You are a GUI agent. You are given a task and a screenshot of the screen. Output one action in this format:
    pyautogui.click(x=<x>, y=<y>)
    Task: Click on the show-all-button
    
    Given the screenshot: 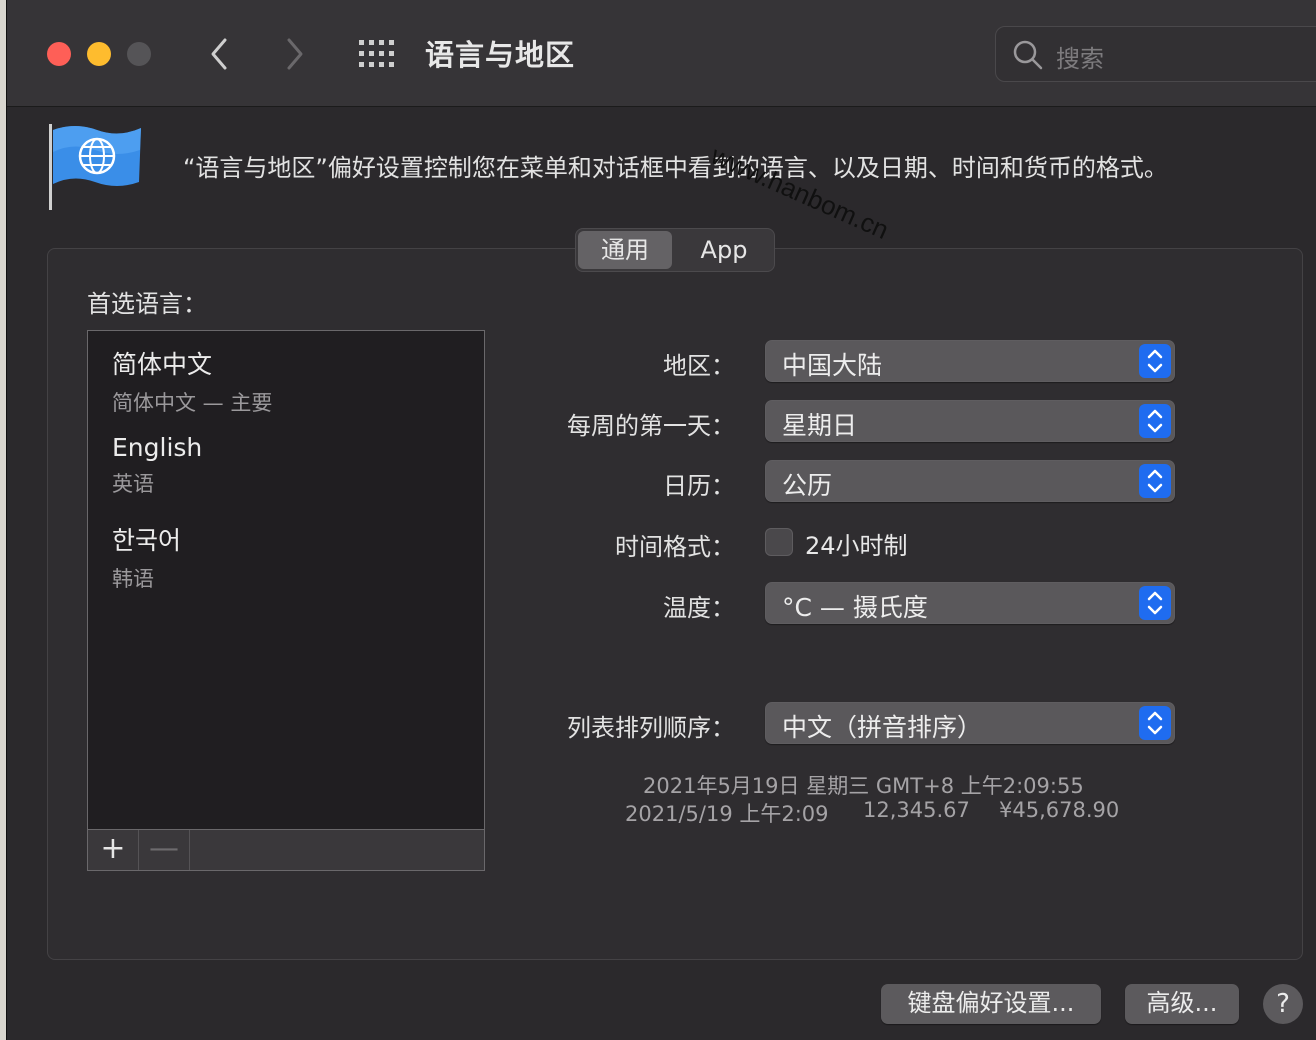 What is the action you would take?
    pyautogui.click(x=377, y=54)
    